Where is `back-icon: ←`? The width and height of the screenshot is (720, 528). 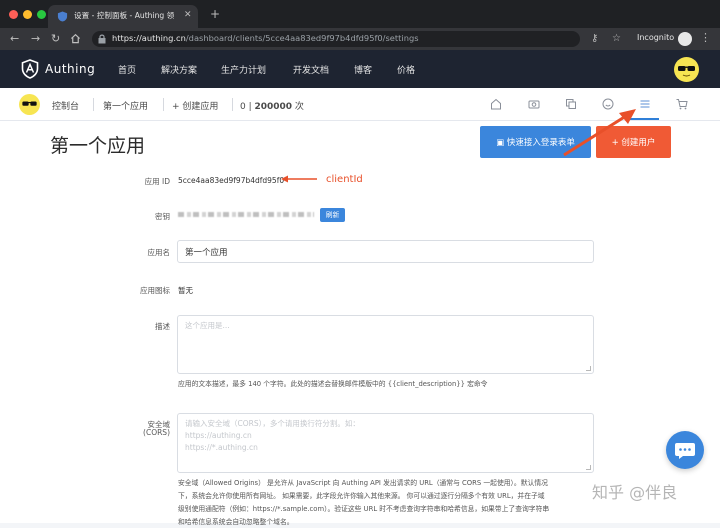
back-icon: ← is located at coordinates (14, 39).